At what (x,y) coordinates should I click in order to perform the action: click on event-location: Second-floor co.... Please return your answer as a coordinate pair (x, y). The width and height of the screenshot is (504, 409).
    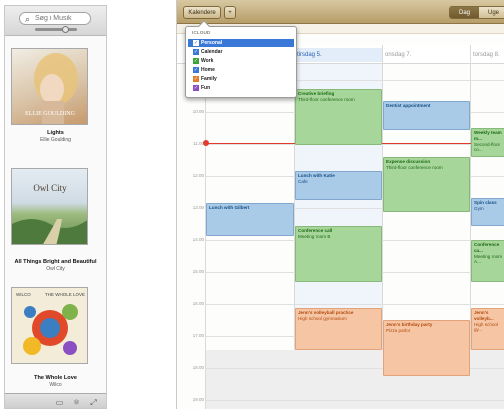
    Looking at the image, I should click on (487, 147).